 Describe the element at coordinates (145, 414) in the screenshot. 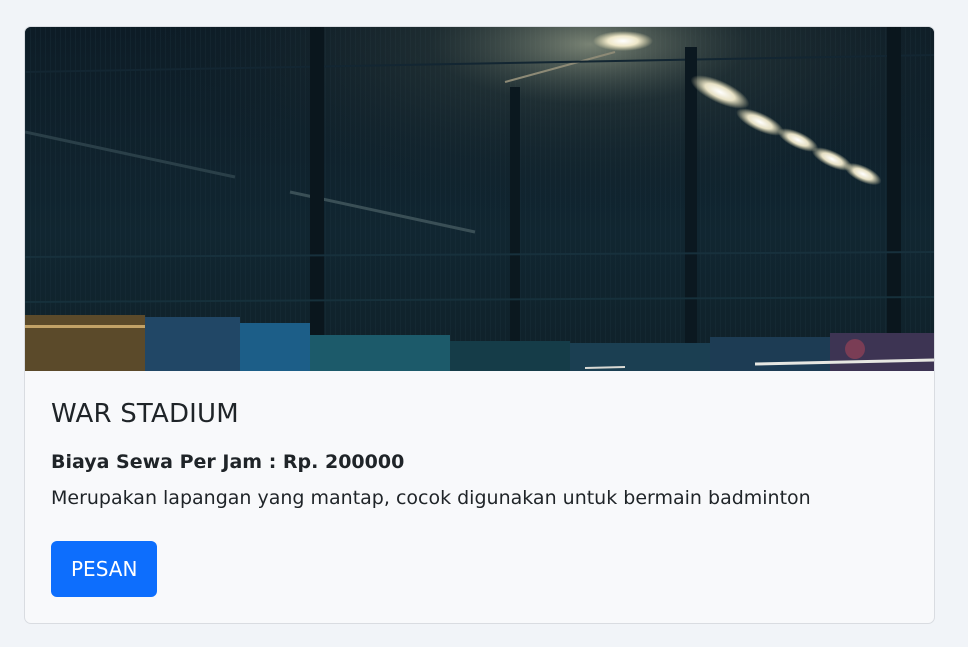

I see `venue-title: WAR STADIUM` at that location.